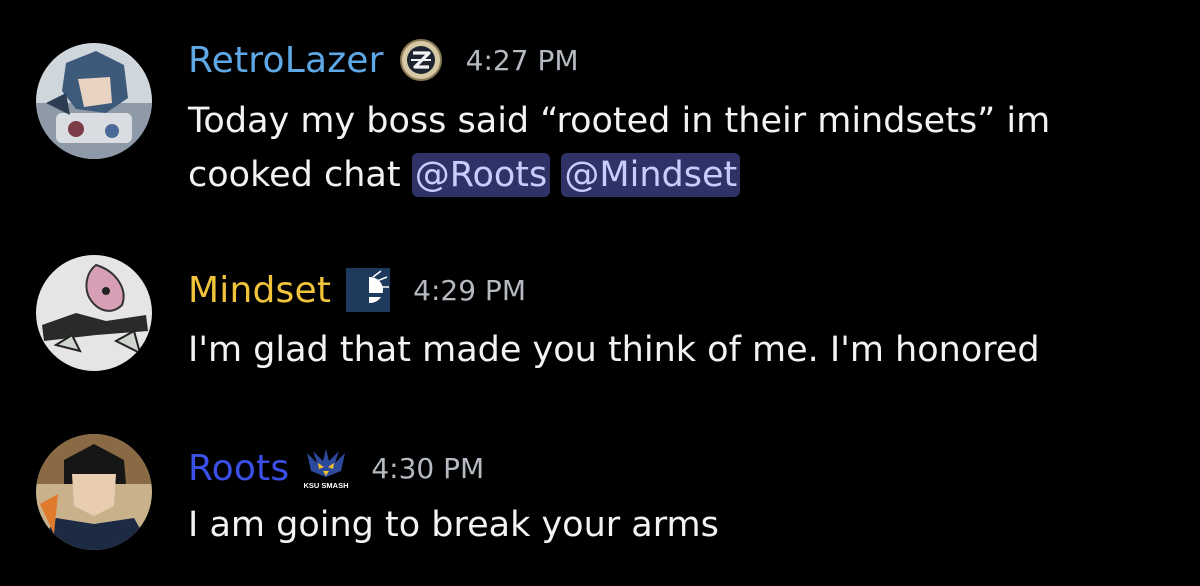 This screenshot has height=586, width=1200. Describe the element at coordinates (522, 60) in the screenshot. I see `timestamp: 4:27 PM` at that location.